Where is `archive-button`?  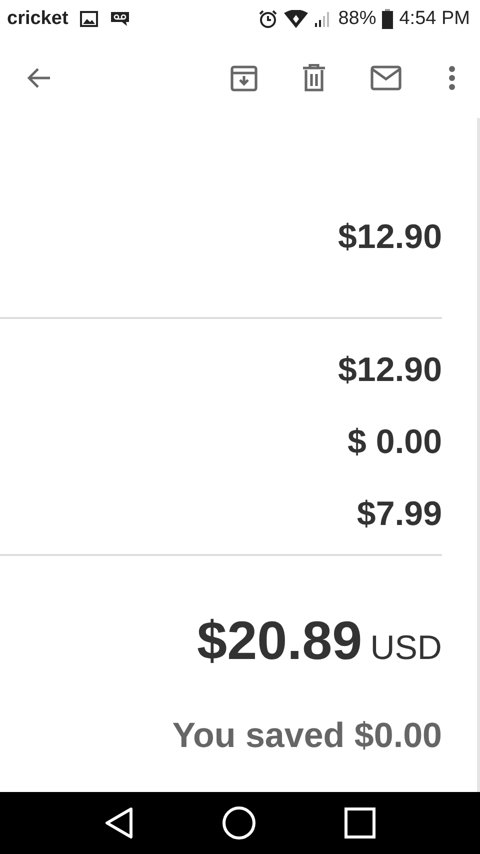 archive-button is located at coordinates (244, 78).